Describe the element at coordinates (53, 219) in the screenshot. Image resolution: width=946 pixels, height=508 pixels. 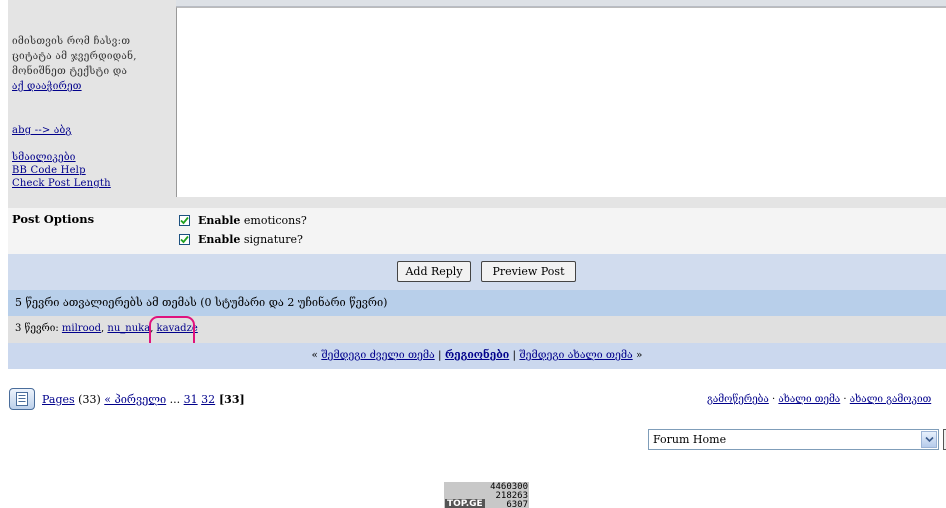
I see `post-options-label: Post Options` at that location.